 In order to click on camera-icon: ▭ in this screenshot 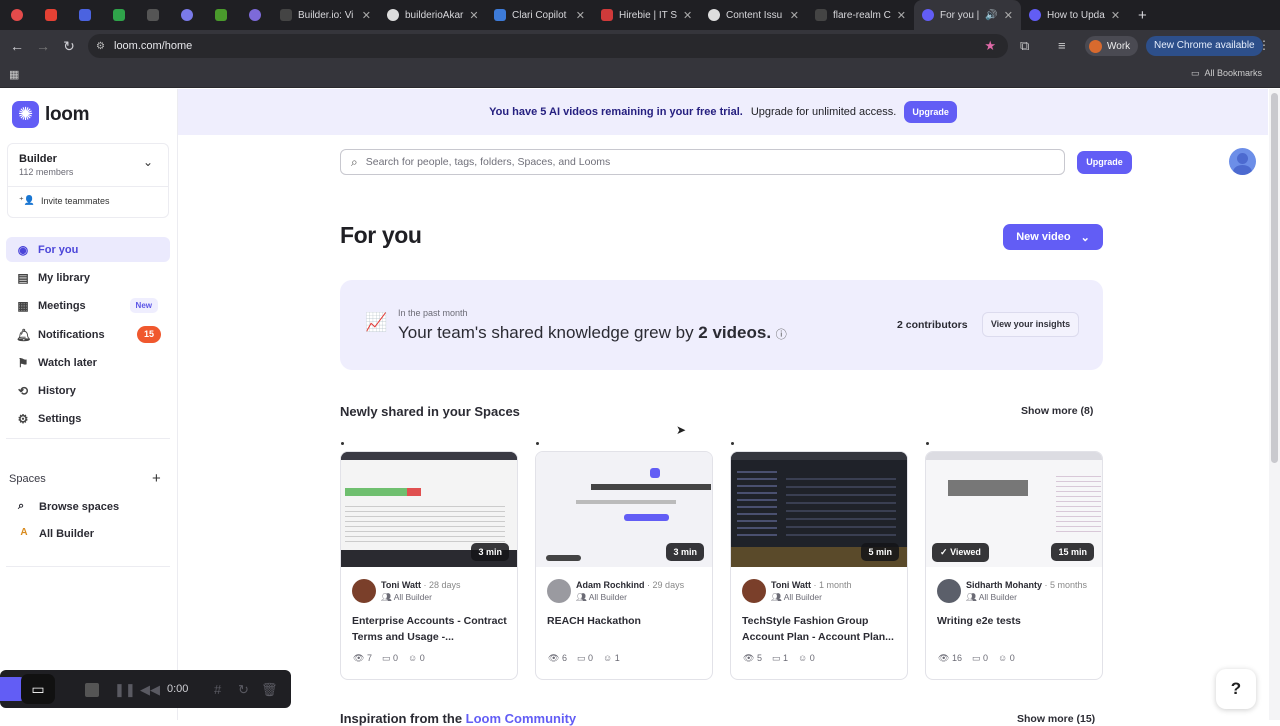, I will do `click(38, 689)`.